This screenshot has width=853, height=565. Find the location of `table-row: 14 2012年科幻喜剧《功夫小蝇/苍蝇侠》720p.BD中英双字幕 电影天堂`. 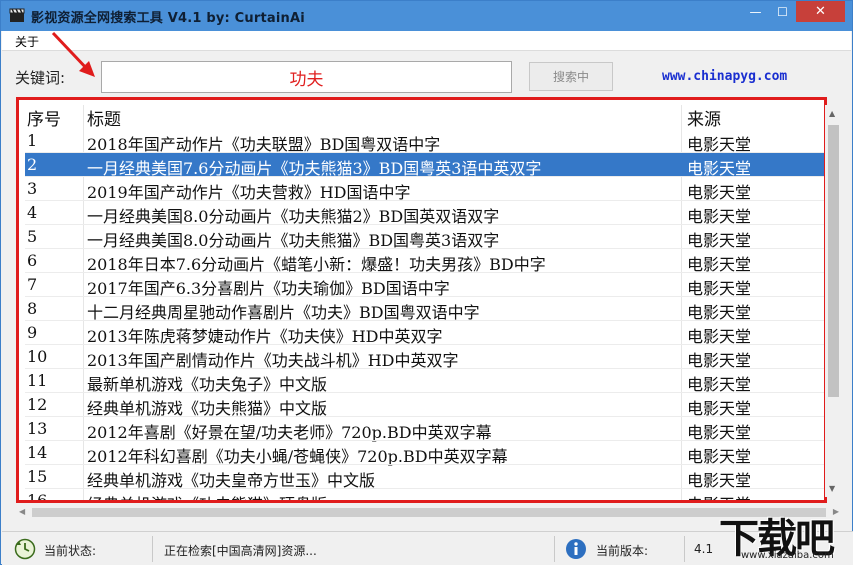

table-row: 14 2012年科幻喜剧《功夫小蝇/苍蝇侠》720p.BD中英双字幕 电影天堂 is located at coordinates (424, 453).